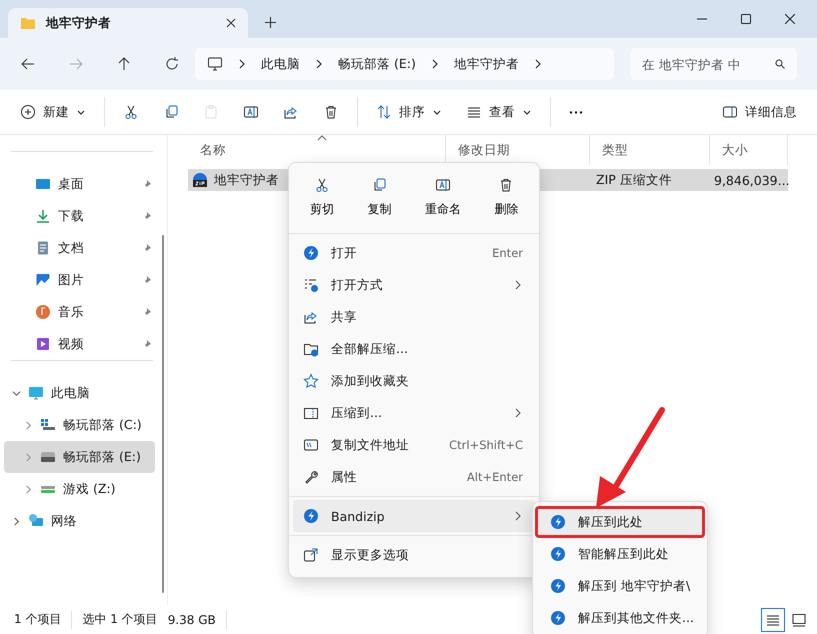 The height and width of the screenshot is (634, 817). What do you see at coordinates (28, 112) in the screenshot?
I see `plus-circle-icon` at bounding box center [28, 112].